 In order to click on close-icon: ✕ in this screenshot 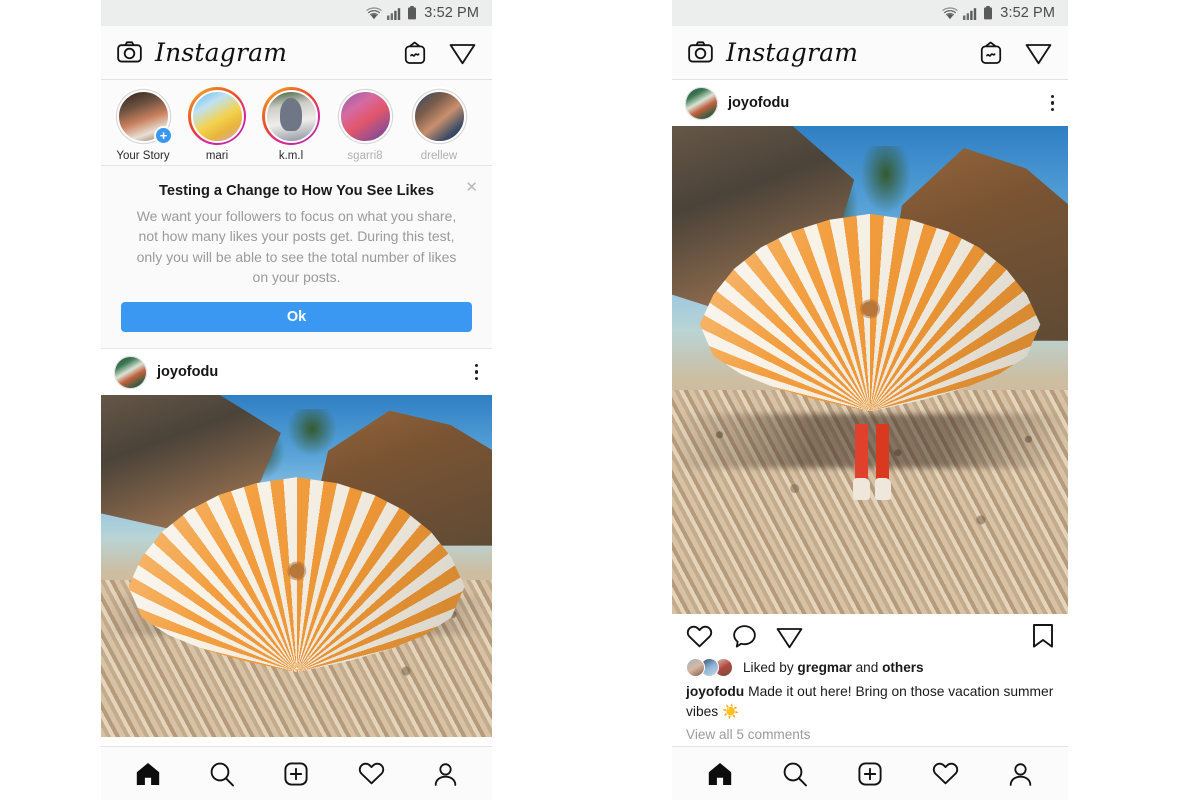, I will do `click(471, 187)`.